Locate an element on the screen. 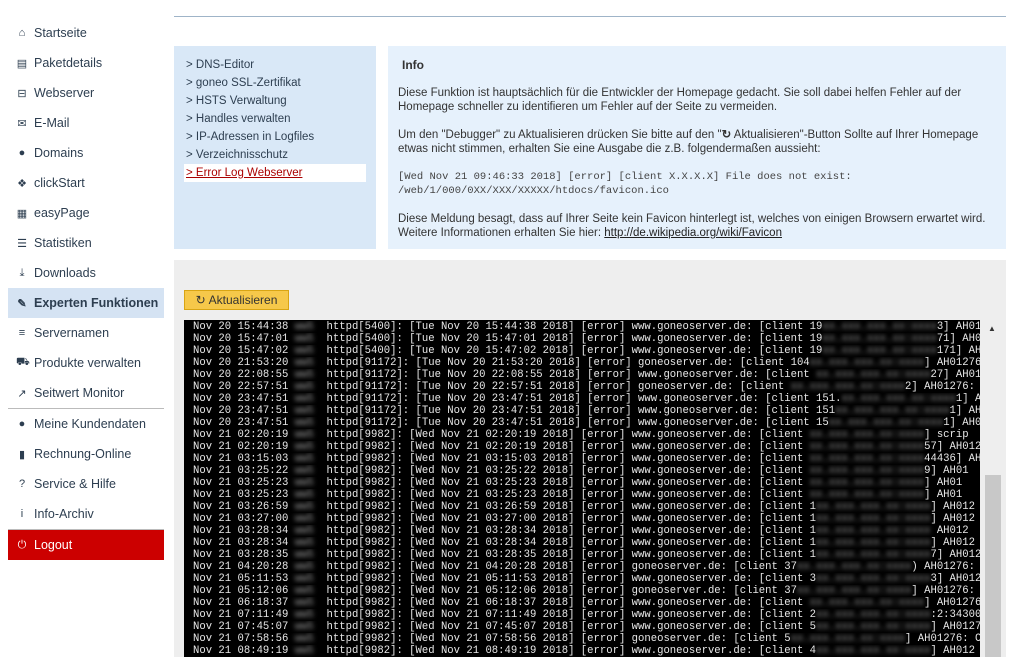  log-time: Nov 21 05:11:53 is located at coordinates (241, 579).